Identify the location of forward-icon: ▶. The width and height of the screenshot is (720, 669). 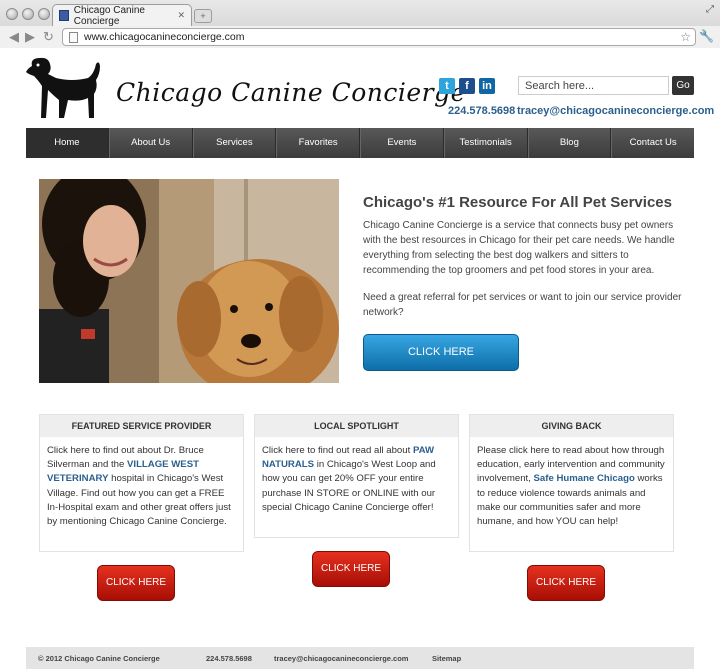
(30, 37).